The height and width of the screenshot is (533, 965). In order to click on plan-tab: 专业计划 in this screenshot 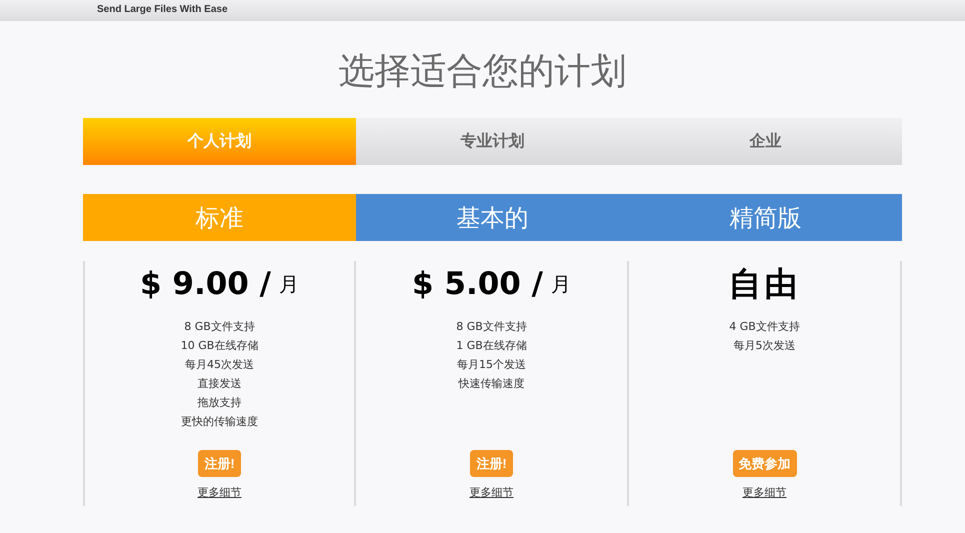, I will do `click(492, 141)`.